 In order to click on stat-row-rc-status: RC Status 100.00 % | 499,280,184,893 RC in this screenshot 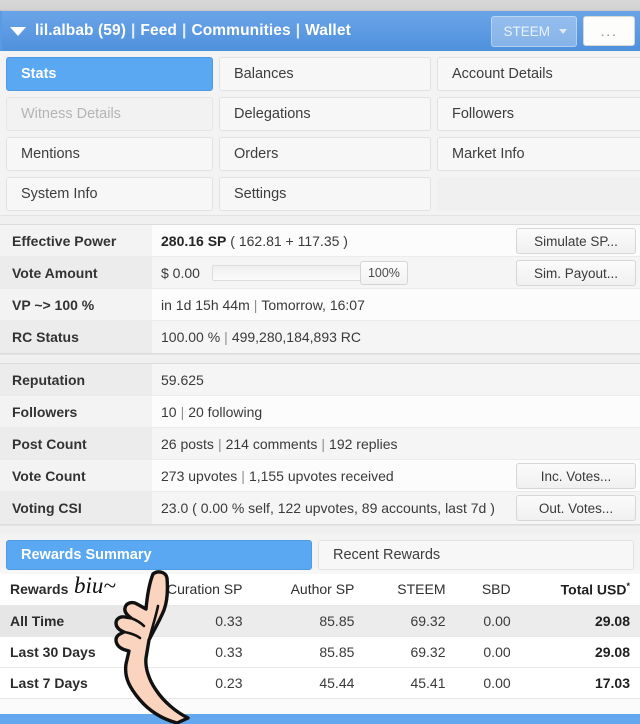, I will do `click(320, 337)`.